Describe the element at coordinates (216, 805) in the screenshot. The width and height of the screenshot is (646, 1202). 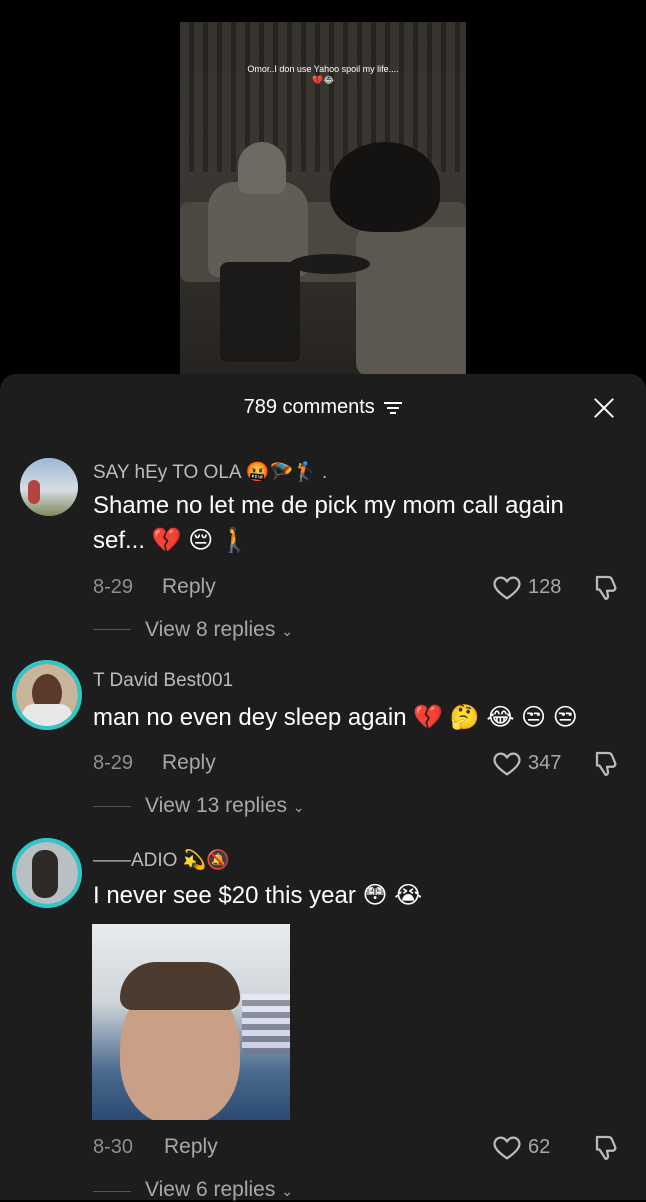
I see `view-replies-label: View 13 replies` at that location.